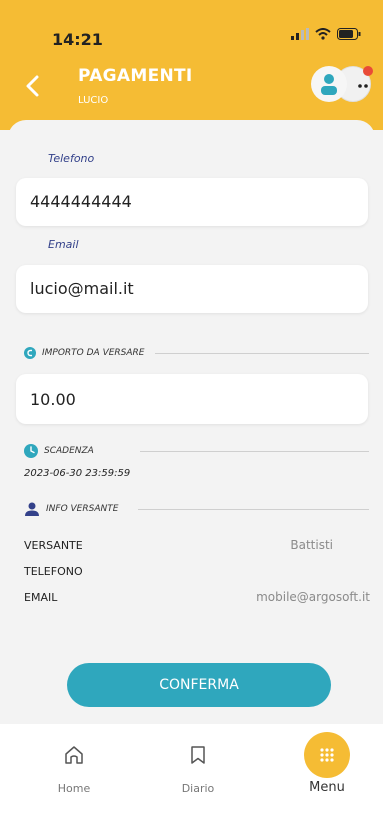 This screenshot has width=383, height=821. I want to click on deadline-divider, so click(254, 451).